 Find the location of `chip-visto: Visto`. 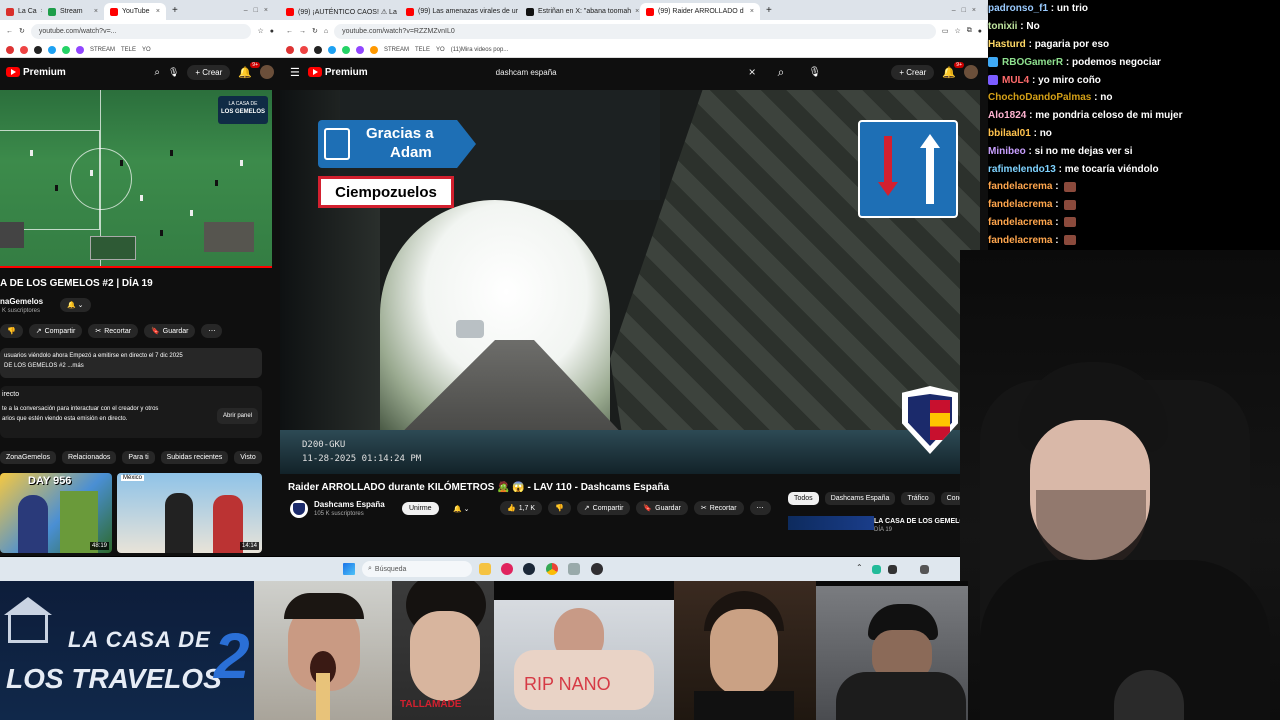

chip-visto: Visto is located at coordinates (248, 457).